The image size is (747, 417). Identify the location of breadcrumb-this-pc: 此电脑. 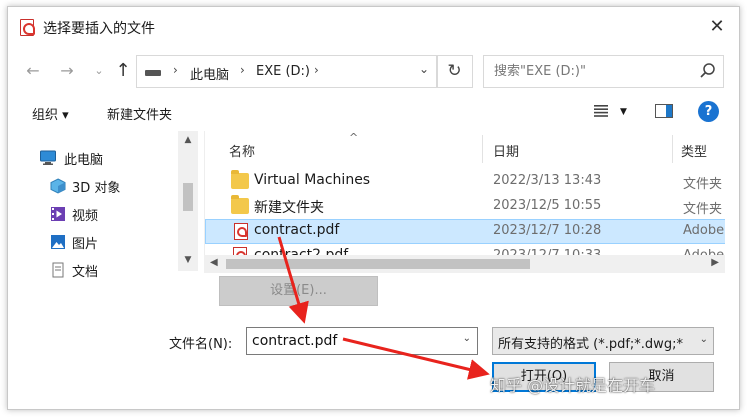
(209, 73).